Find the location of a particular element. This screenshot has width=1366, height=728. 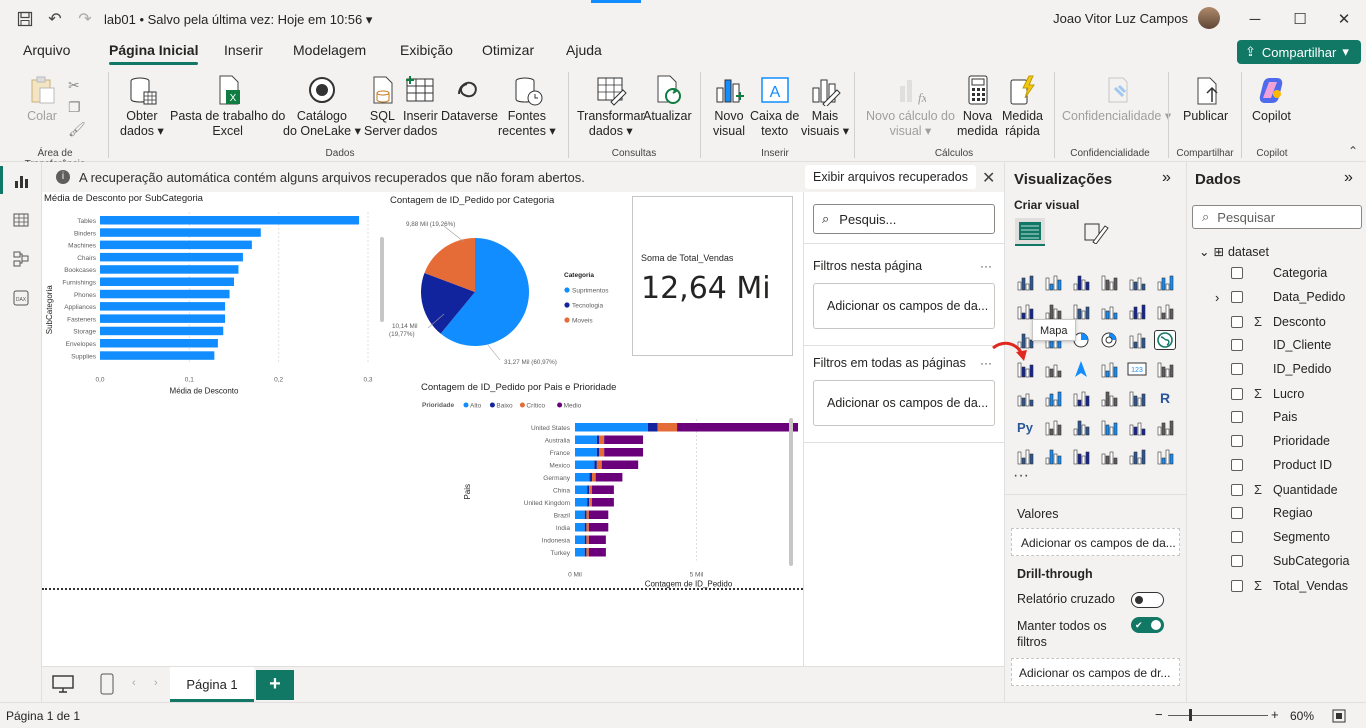

dax-query-icon: DAX is located at coordinates (21, 298).